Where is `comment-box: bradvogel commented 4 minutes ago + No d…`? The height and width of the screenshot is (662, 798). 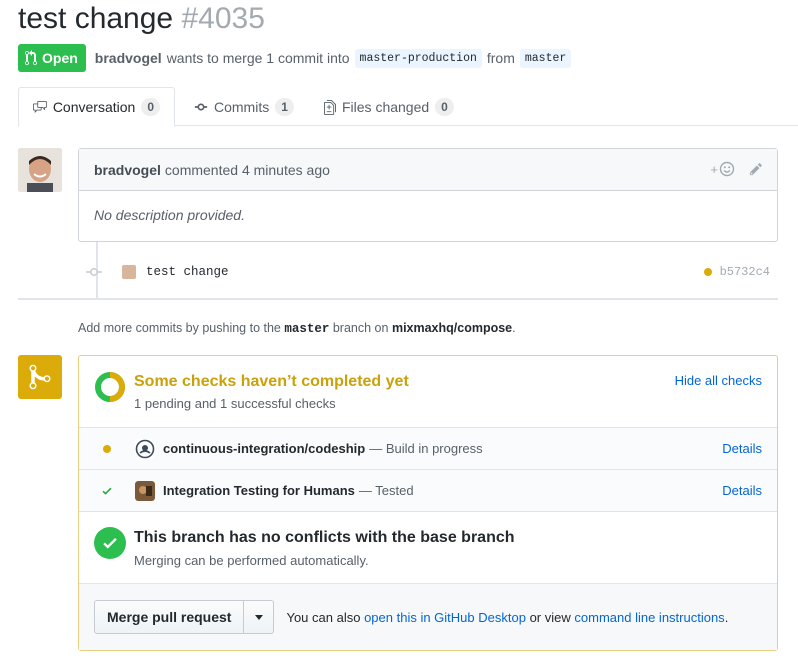 comment-box: bradvogel commented 4 minutes ago + No d… is located at coordinates (428, 195).